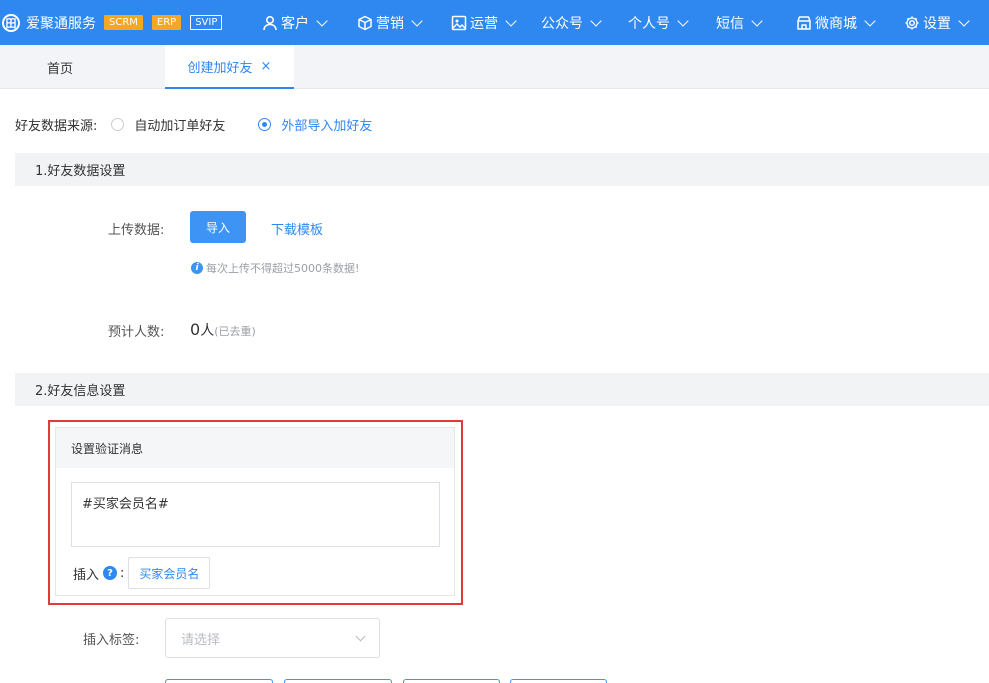 The width and height of the screenshot is (989, 683). I want to click on estimate-count: 0 人 (已去重), so click(223, 330).